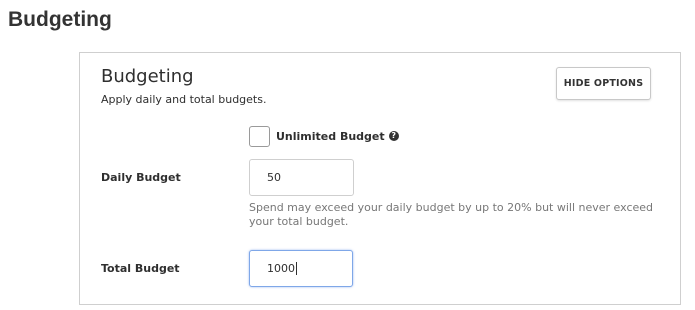 The width and height of the screenshot is (695, 310). I want to click on total-budget-label: Total Budget, so click(140, 268).